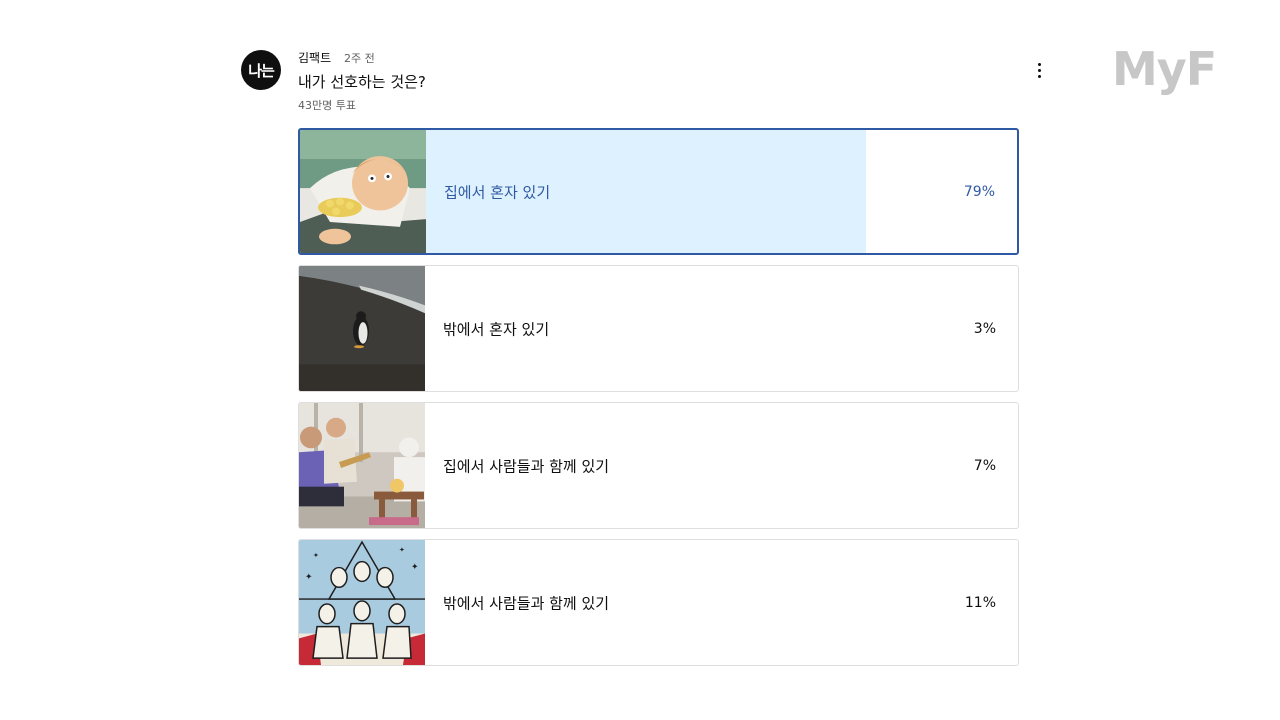  What do you see at coordinates (261, 70) in the screenshot?
I see `channel-avatar: 나는` at bounding box center [261, 70].